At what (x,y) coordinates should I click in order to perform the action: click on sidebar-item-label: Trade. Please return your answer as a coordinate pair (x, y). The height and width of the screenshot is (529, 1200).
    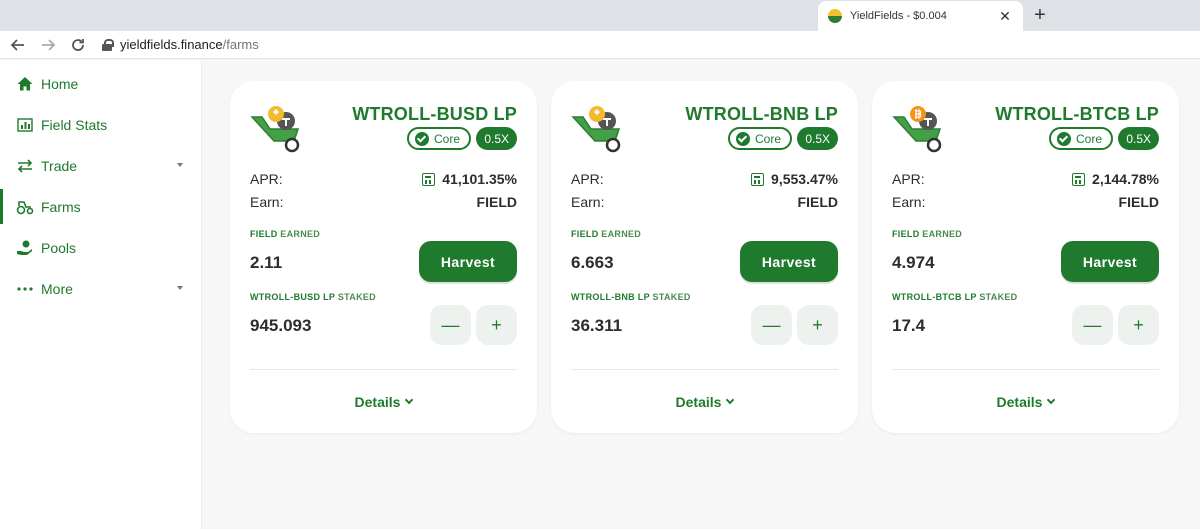
    Looking at the image, I should click on (59, 165).